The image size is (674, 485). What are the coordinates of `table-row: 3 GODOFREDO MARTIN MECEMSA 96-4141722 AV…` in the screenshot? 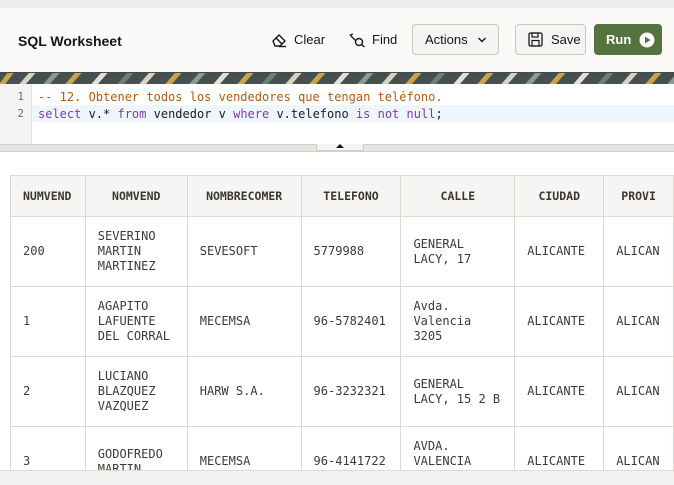 It's located at (342, 448).